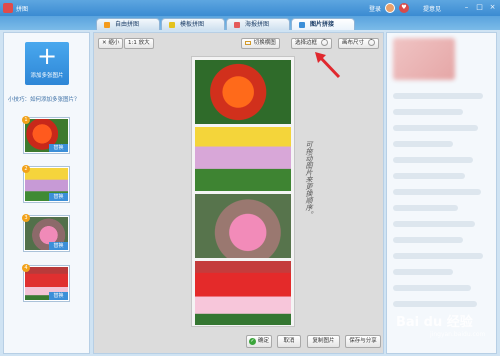 The width and height of the screenshot is (500, 356). Describe the element at coordinates (107, 25) in the screenshot. I see `free-collage-icon` at that location.